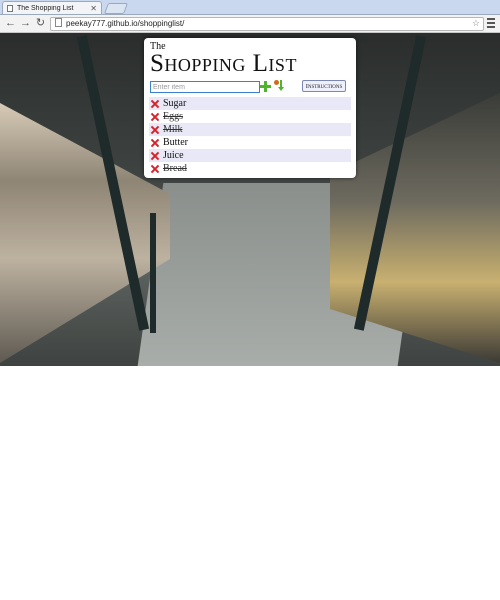 This screenshot has width=500, height=600. Describe the element at coordinates (58, 22) in the screenshot. I see `page-icon` at that location.